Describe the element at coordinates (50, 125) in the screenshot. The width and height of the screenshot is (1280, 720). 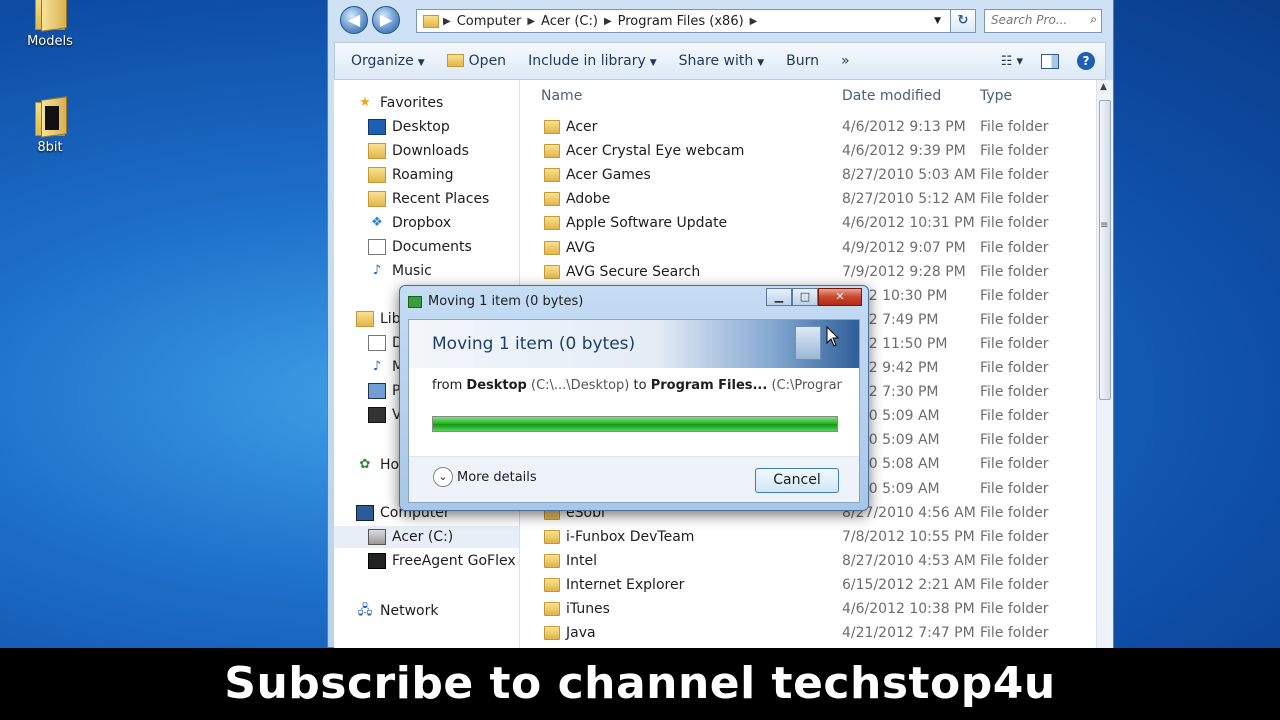
I see `desktop-icon-8bit: 8bit` at that location.